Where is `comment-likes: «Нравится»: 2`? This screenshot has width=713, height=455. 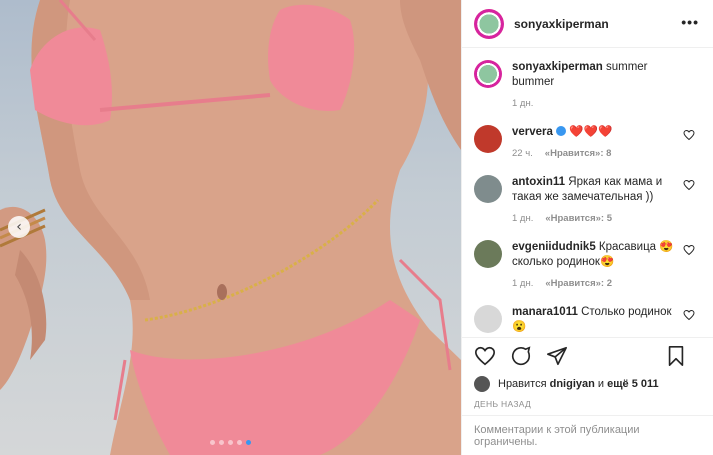 comment-likes: «Нравится»: 2 is located at coordinates (578, 283).